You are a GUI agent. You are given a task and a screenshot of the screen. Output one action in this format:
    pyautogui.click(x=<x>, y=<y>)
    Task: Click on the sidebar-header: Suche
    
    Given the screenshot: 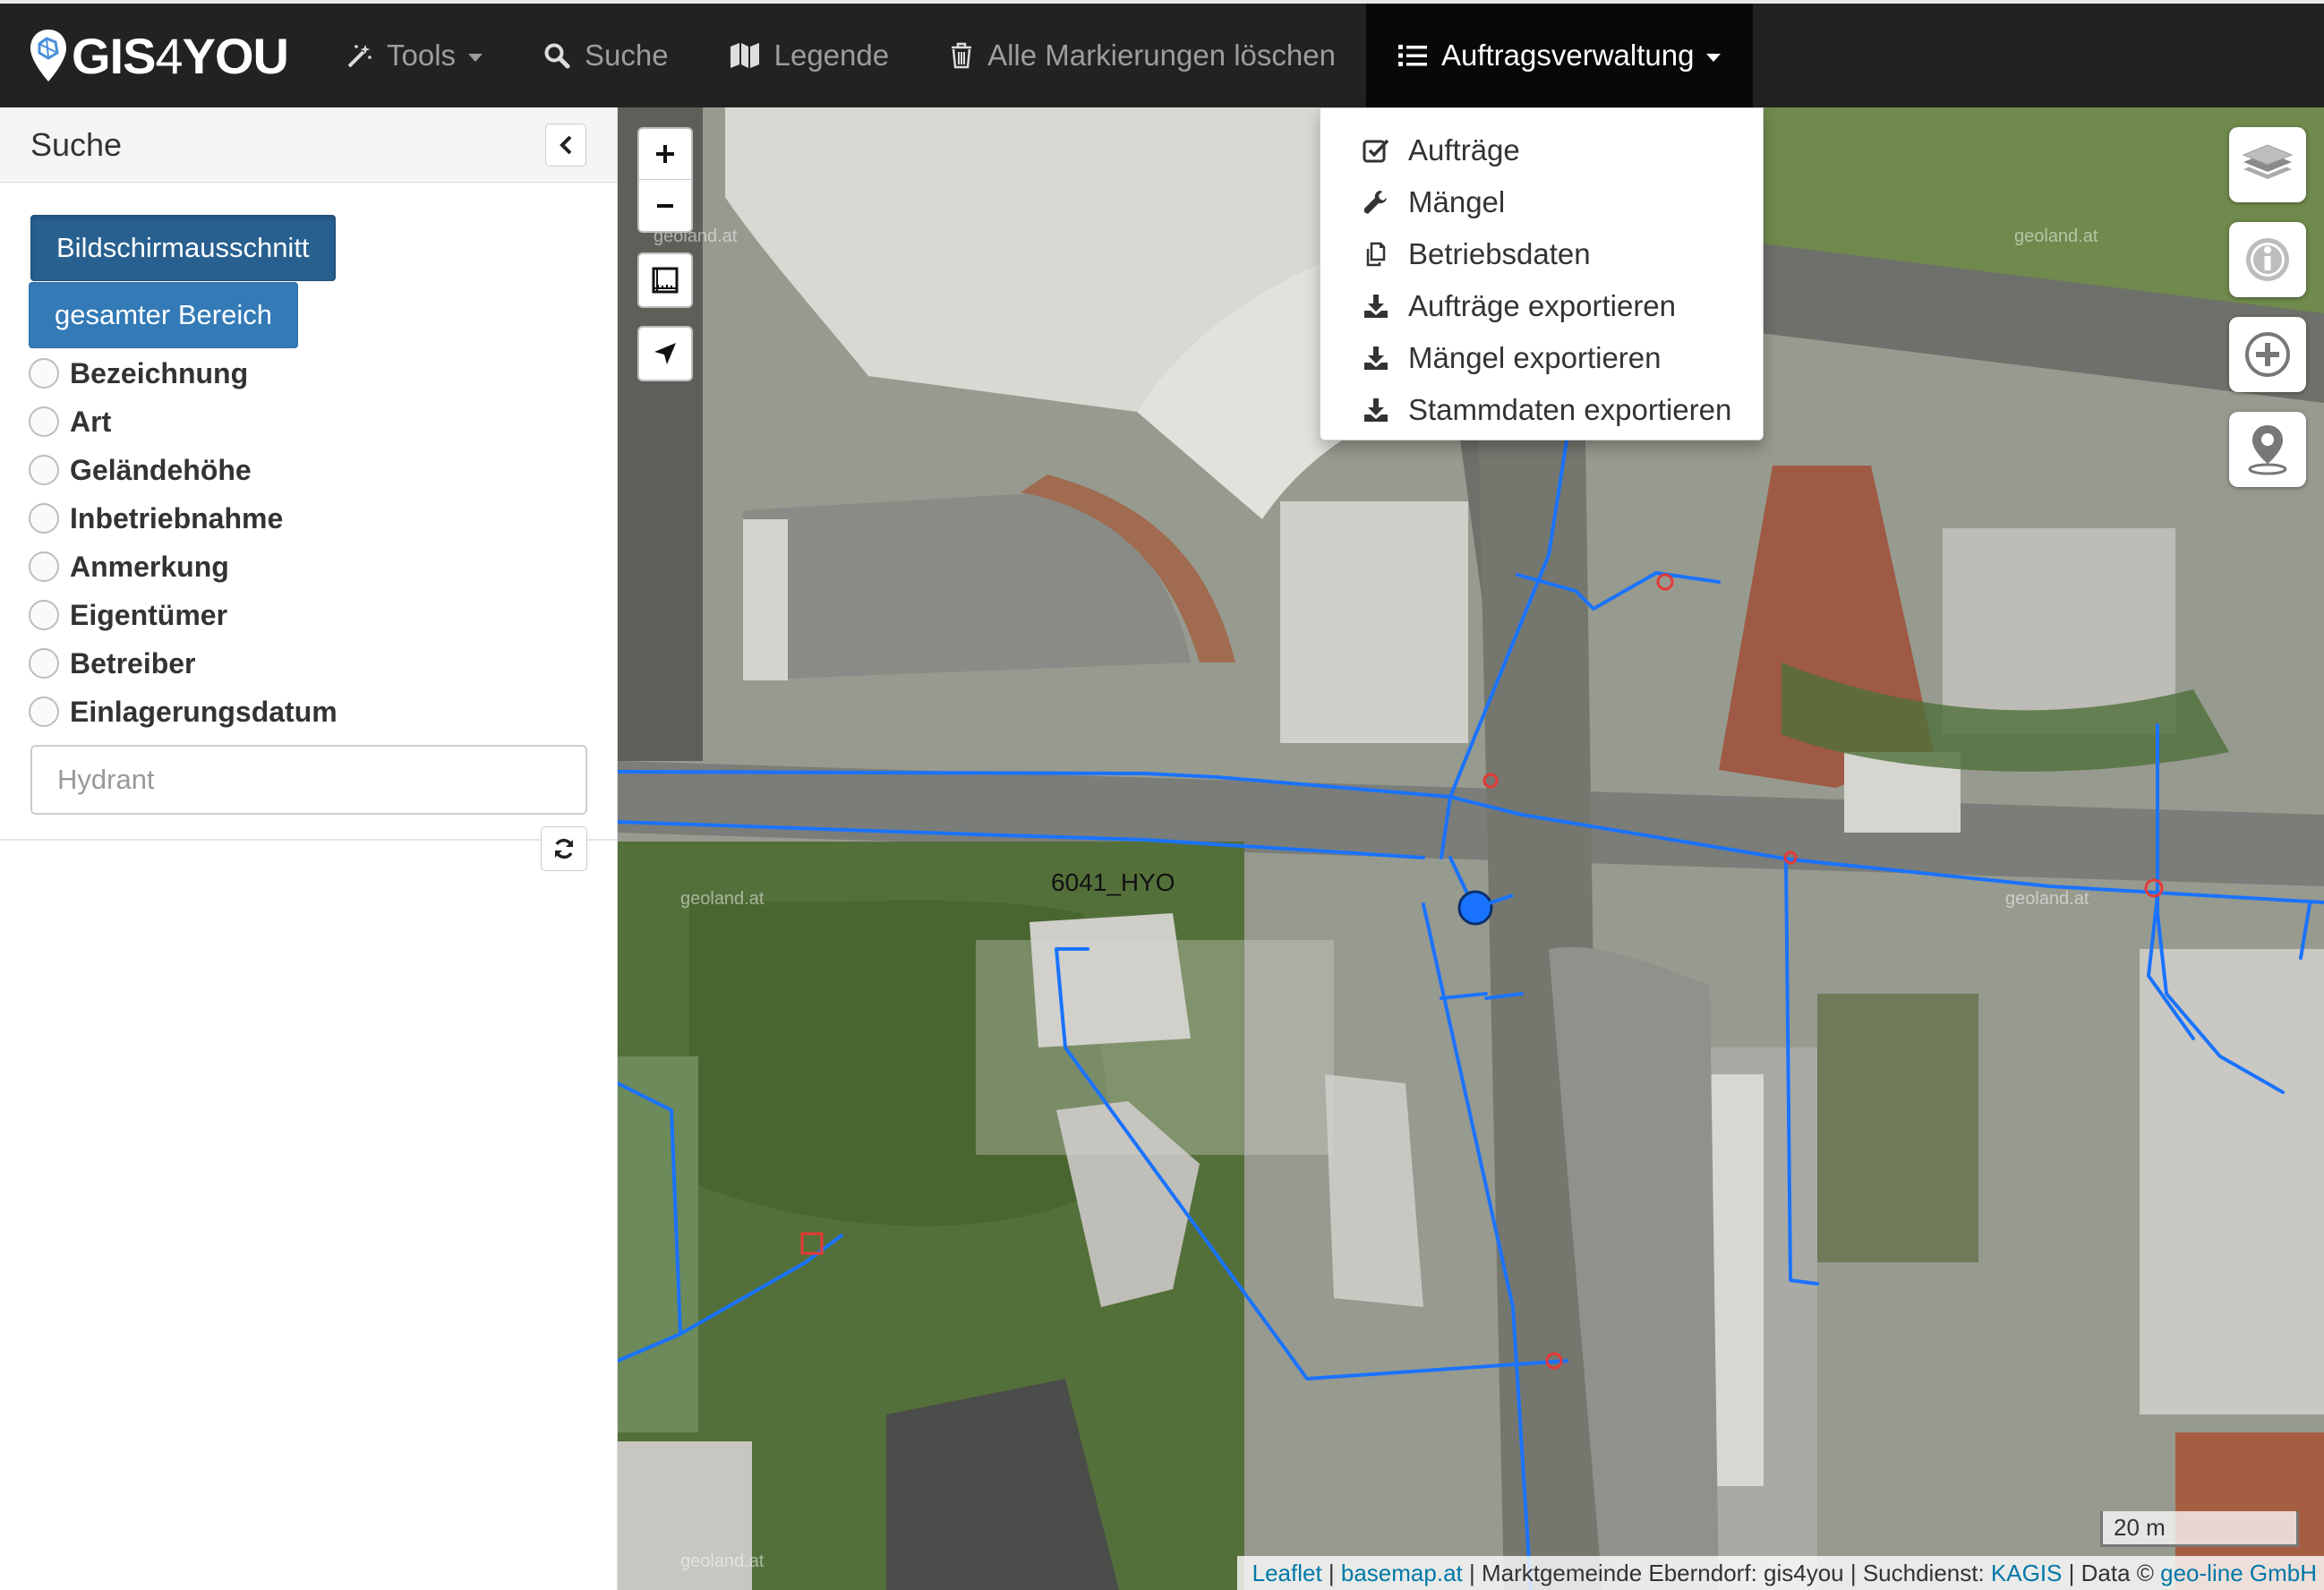 What is the action you would take?
    pyautogui.click(x=308, y=145)
    